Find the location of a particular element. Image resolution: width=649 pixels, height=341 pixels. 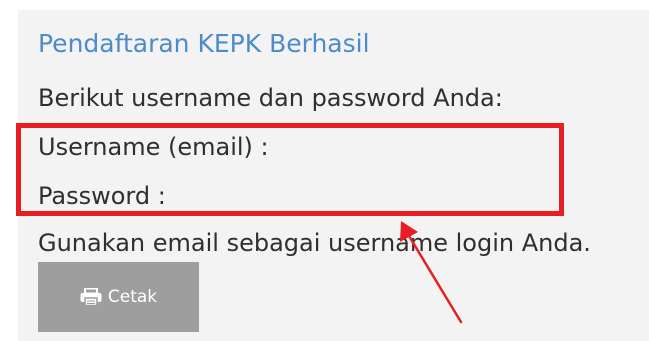

printer-icon is located at coordinates (91, 297).